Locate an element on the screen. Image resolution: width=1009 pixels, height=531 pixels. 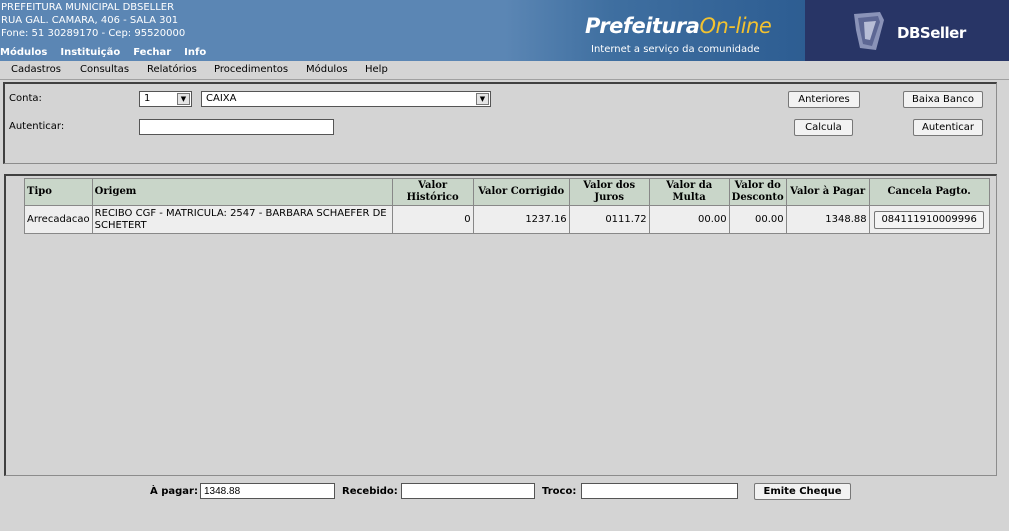
cell-cancela-pagto: 084111910009996 is located at coordinates (929, 219).